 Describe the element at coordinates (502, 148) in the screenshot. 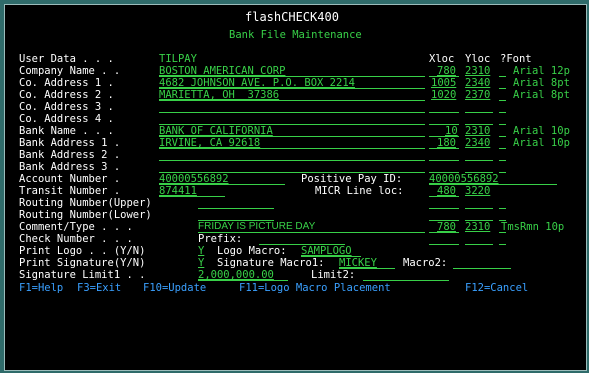

I see `bank-address-1-font-flag` at that location.